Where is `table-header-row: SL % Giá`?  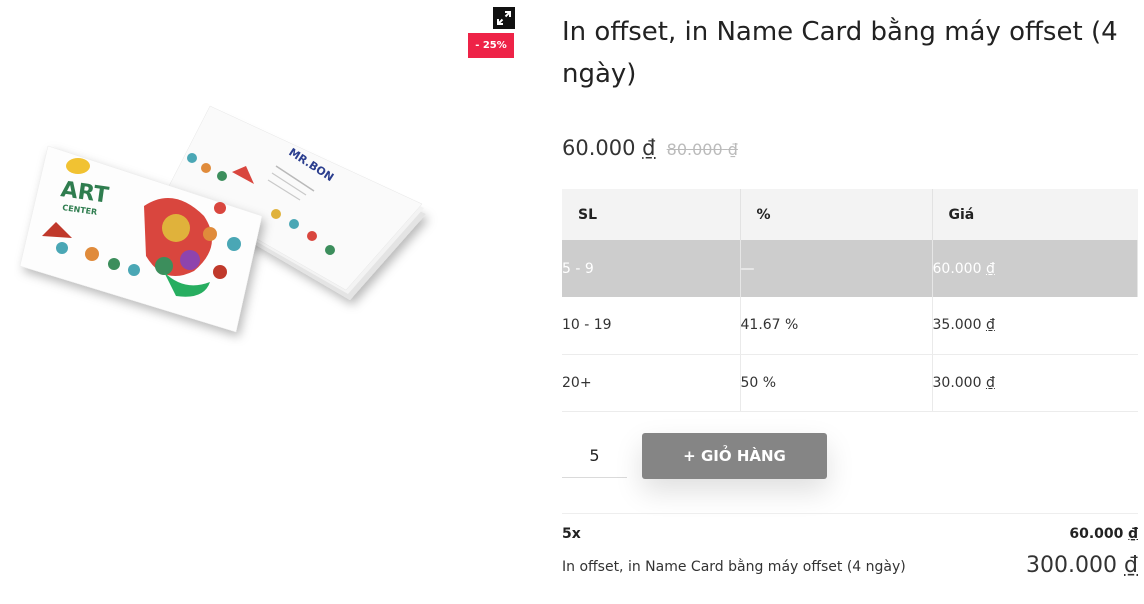
table-header-row: SL % Giá is located at coordinates (850, 214).